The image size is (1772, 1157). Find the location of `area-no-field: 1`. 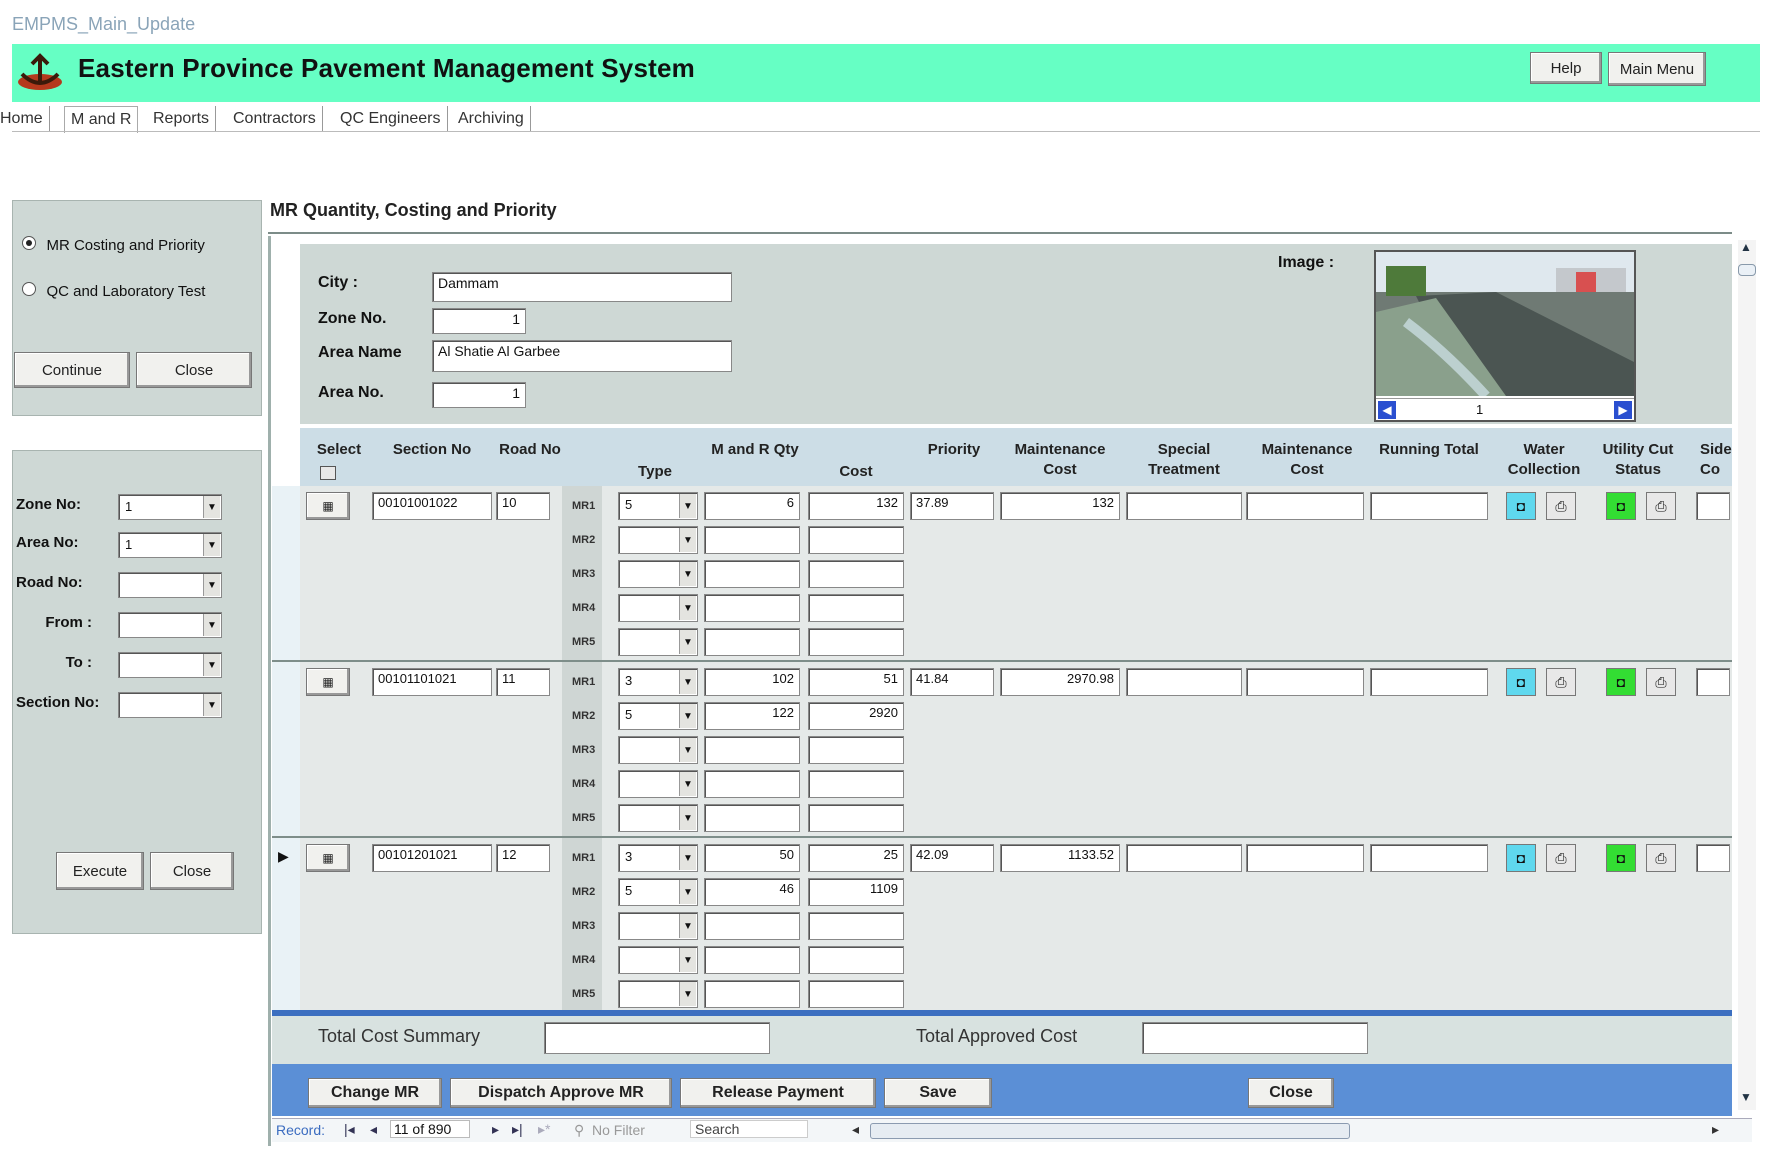

area-no-field: 1 is located at coordinates (479, 395).